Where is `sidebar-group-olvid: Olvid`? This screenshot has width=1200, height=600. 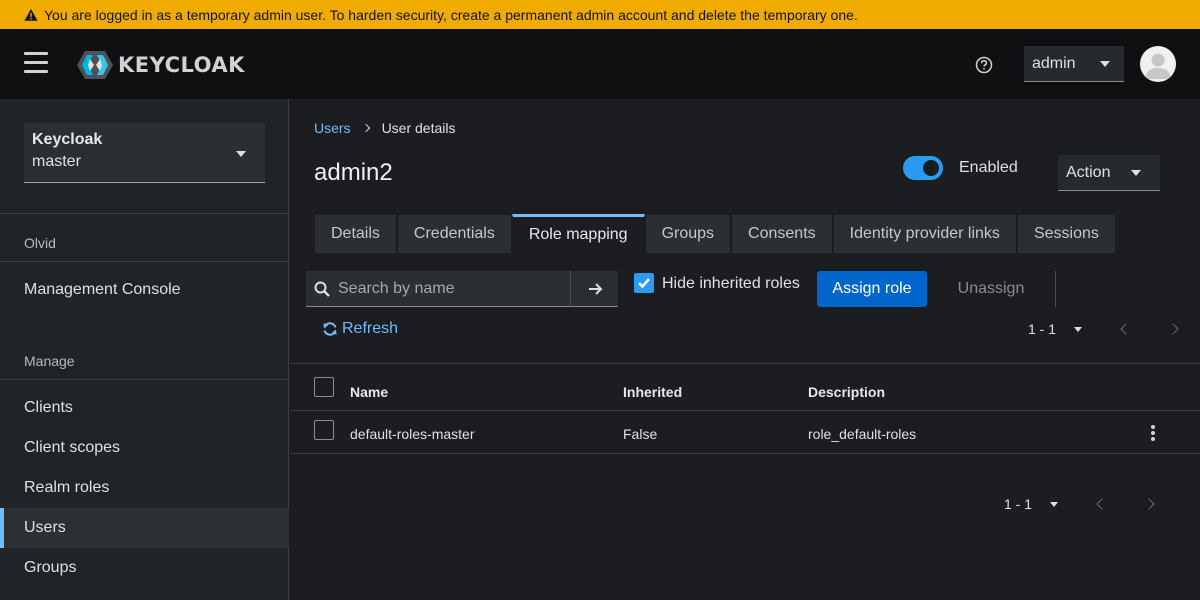
sidebar-group-olvid: Olvid is located at coordinates (40, 243).